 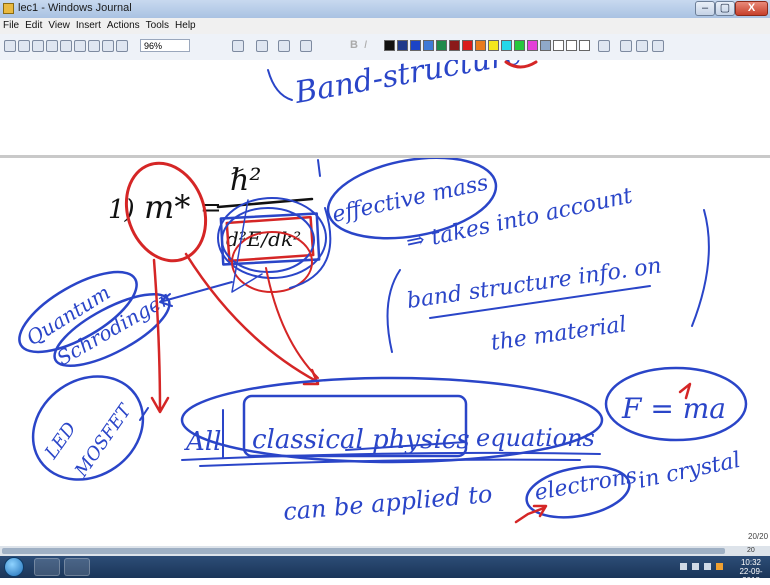 What do you see at coordinates (80, 46) in the screenshot?
I see `highlighter-icon` at bounding box center [80, 46].